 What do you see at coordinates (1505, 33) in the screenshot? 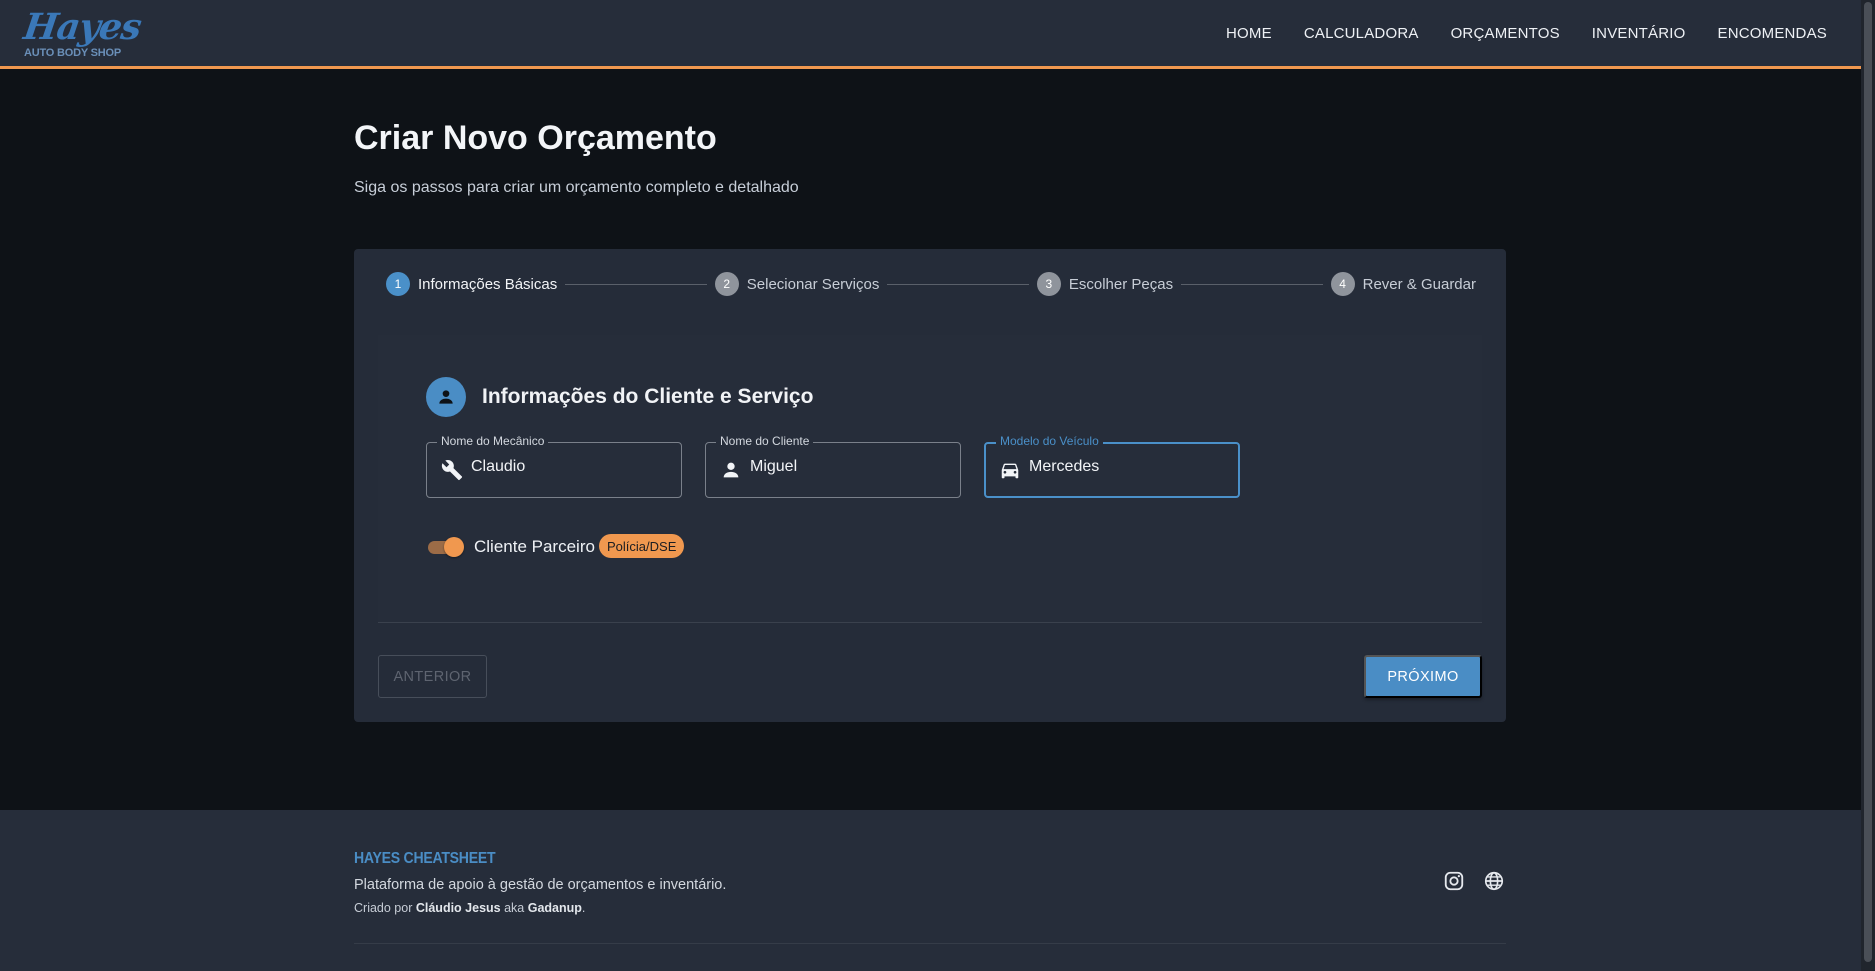
I see `nav-orcamentos: ORÇAMENTOS` at bounding box center [1505, 33].